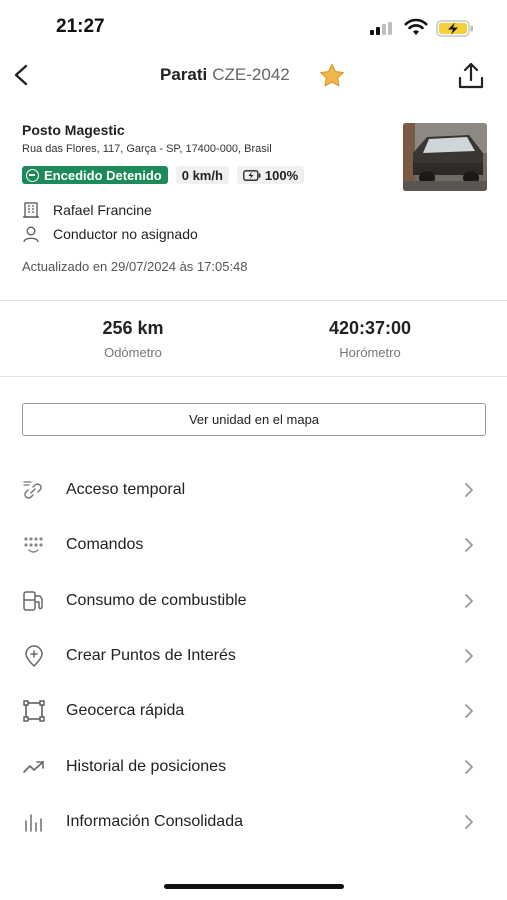 Image resolution: width=507 pixels, height=900 pixels. What do you see at coordinates (103, 175) in the screenshot?
I see `engine-status-label: Encedido Detenido` at bounding box center [103, 175].